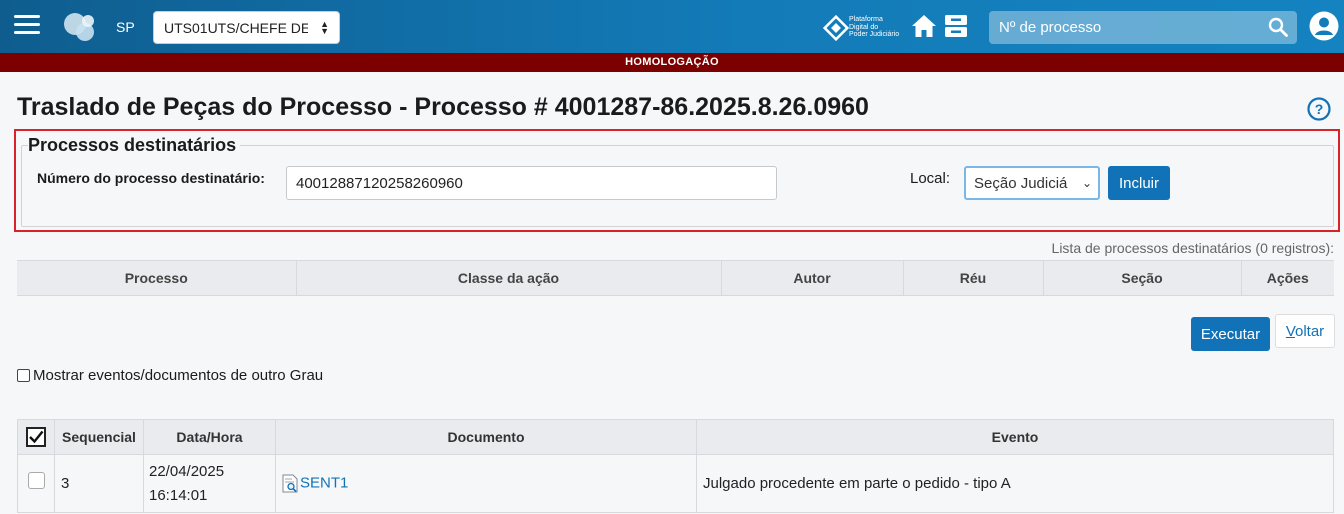  Describe the element at coordinates (1278, 27) in the screenshot. I see `search-icon` at that location.